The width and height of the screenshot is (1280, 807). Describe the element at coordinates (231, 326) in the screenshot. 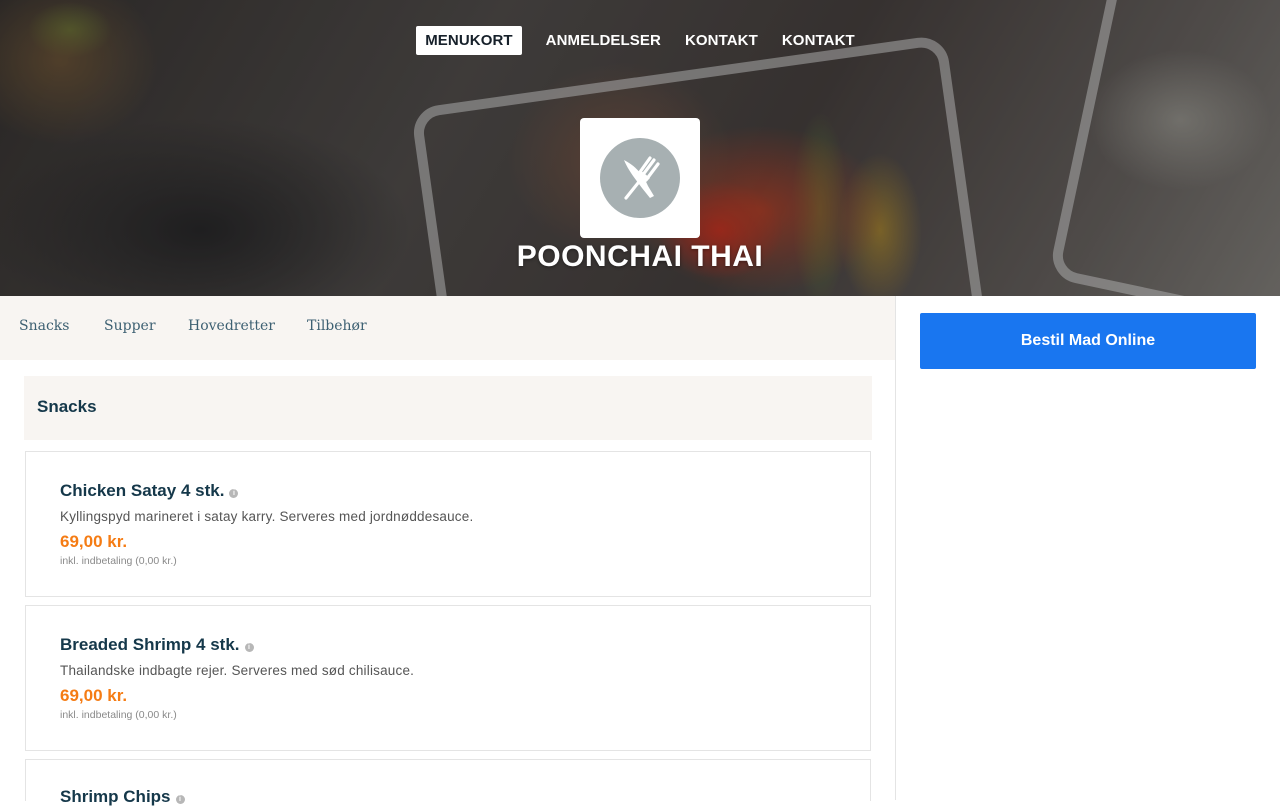

I see `category-hovedretter: Hovedretter` at that location.